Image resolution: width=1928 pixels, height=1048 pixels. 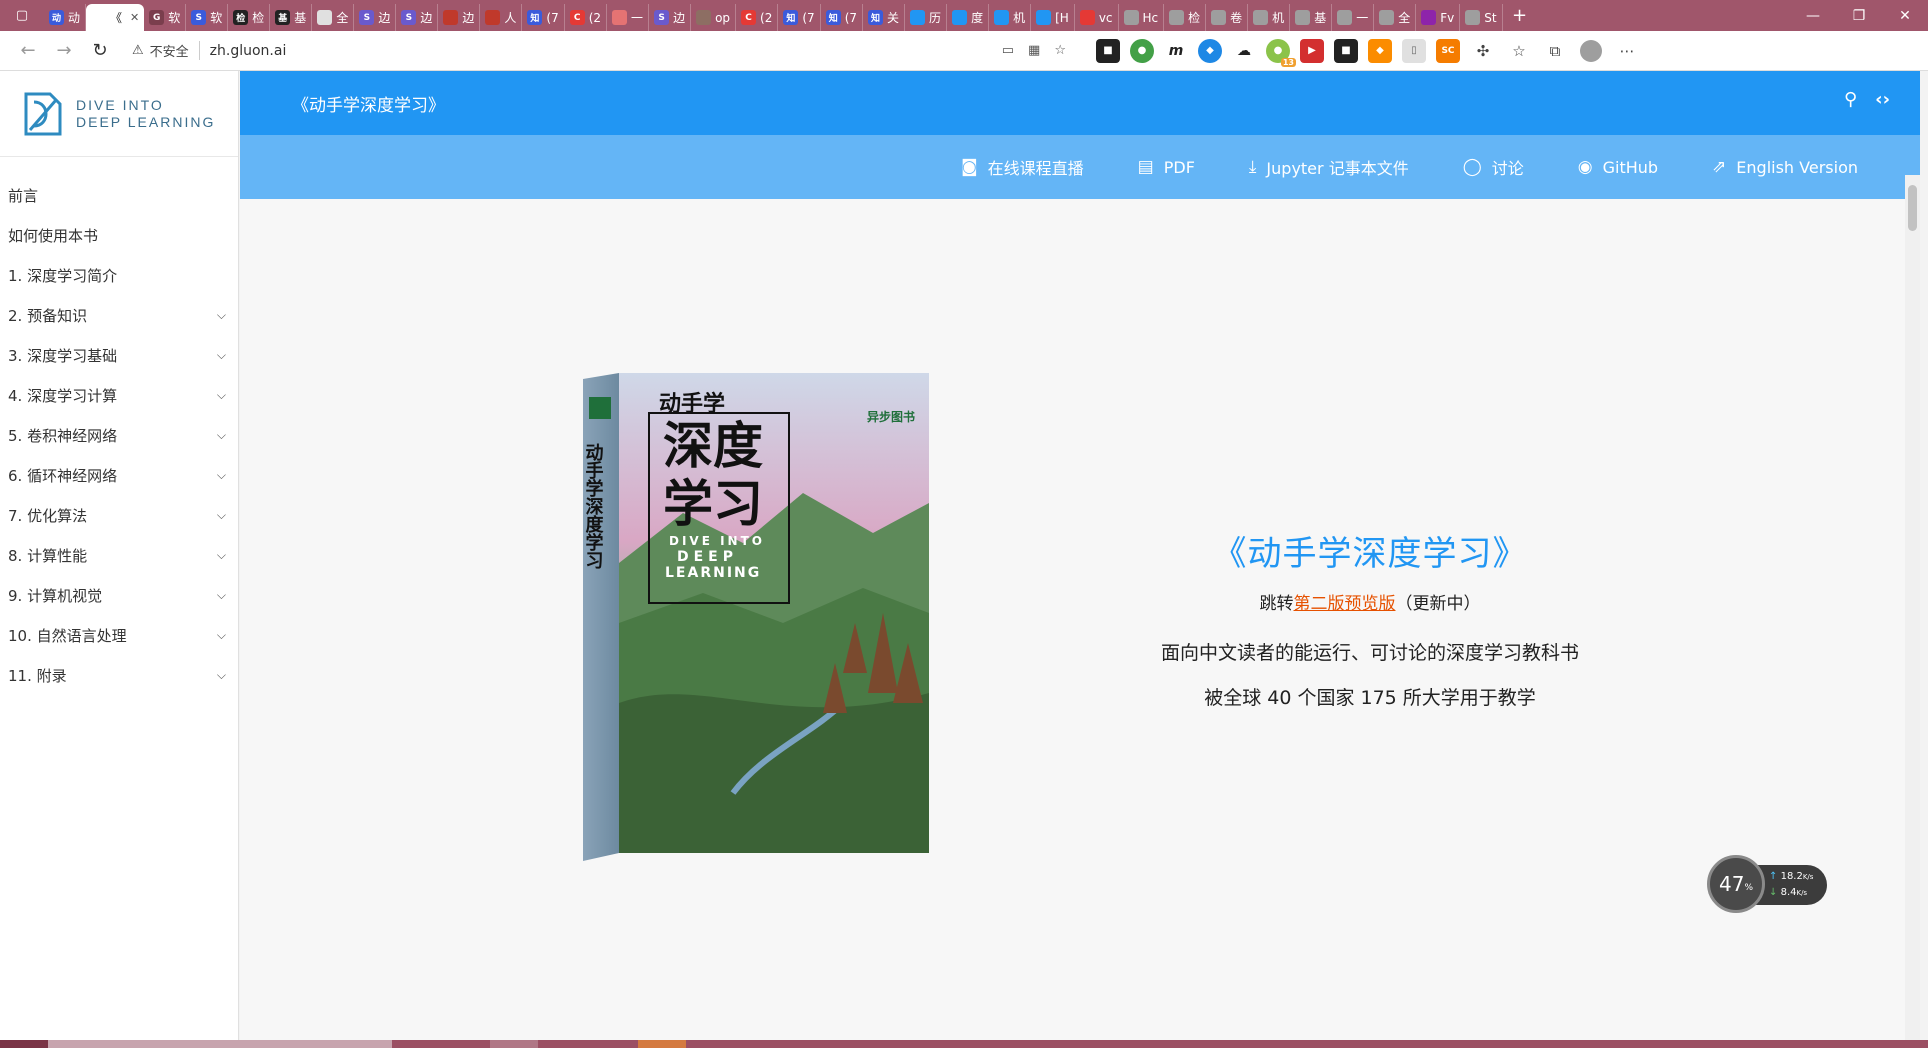 I want to click on fox-icon: ◆, so click(x=1380, y=50).